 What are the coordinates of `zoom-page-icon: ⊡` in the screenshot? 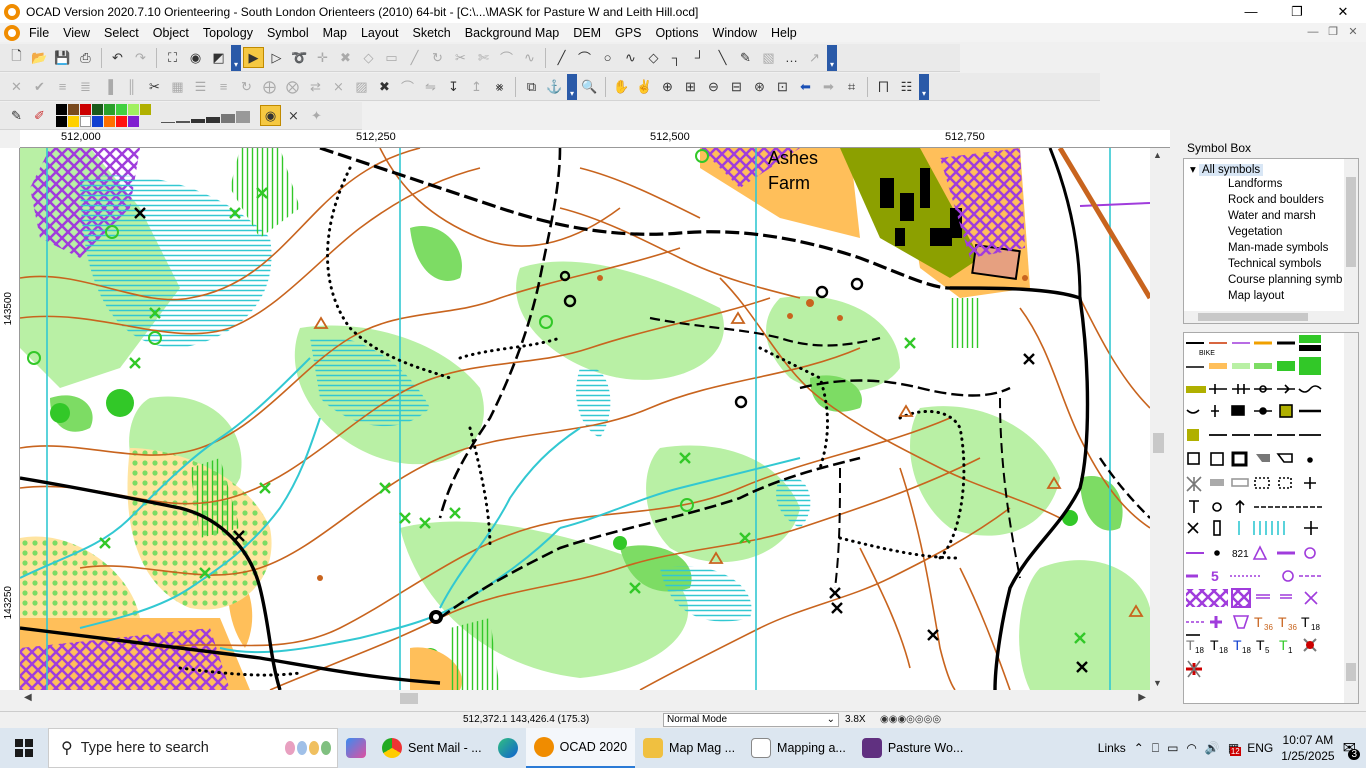 It's located at (782, 86).